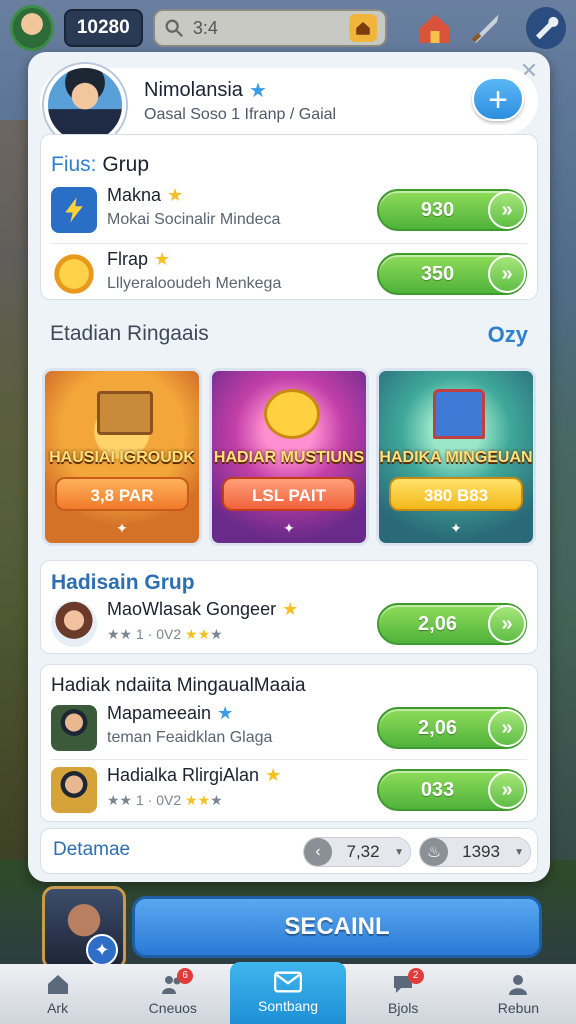  I want to click on add-button: +, so click(498, 99).